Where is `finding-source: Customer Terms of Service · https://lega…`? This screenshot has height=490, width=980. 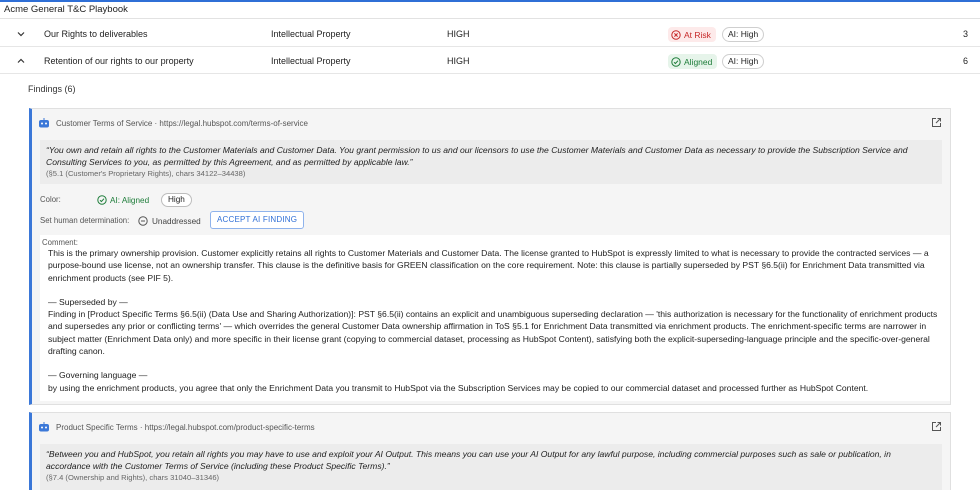
finding-source: Customer Terms of Service · https://lega… is located at coordinates (173, 123).